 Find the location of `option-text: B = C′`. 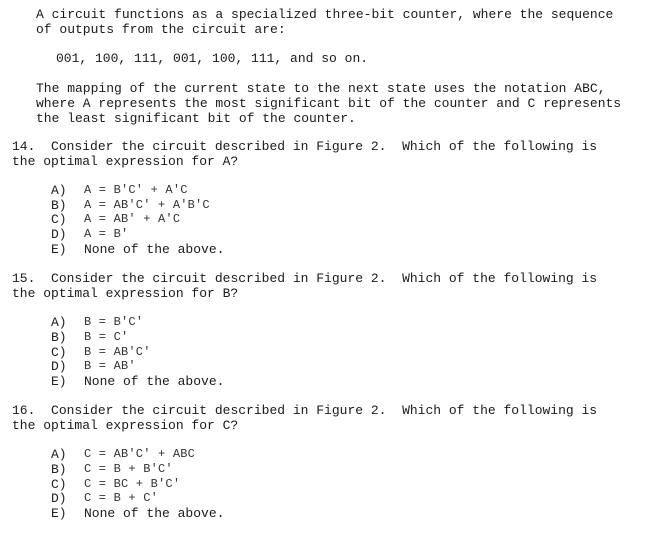

option-text: B = C′ is located at coordinates (106, 337).